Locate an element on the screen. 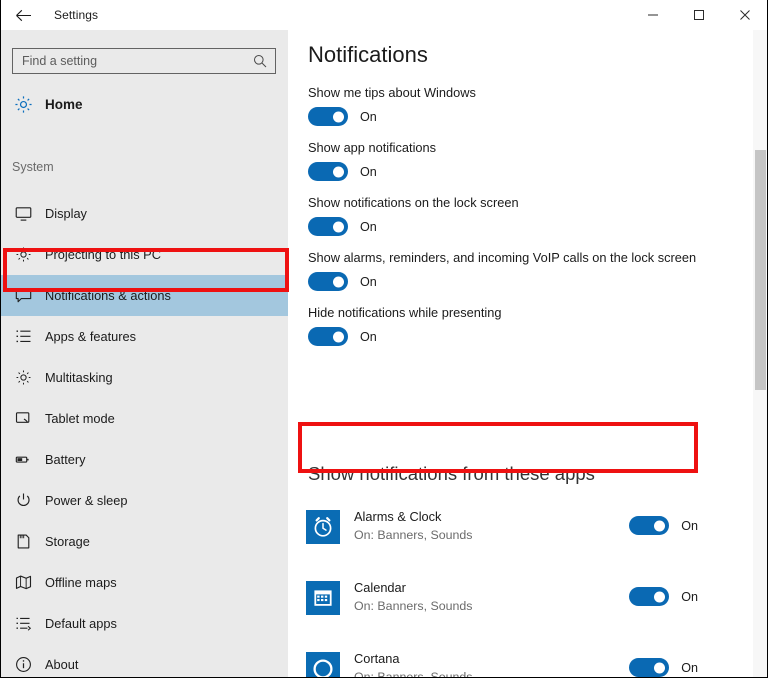  tablet-icon is located at coordinates (23, 419).